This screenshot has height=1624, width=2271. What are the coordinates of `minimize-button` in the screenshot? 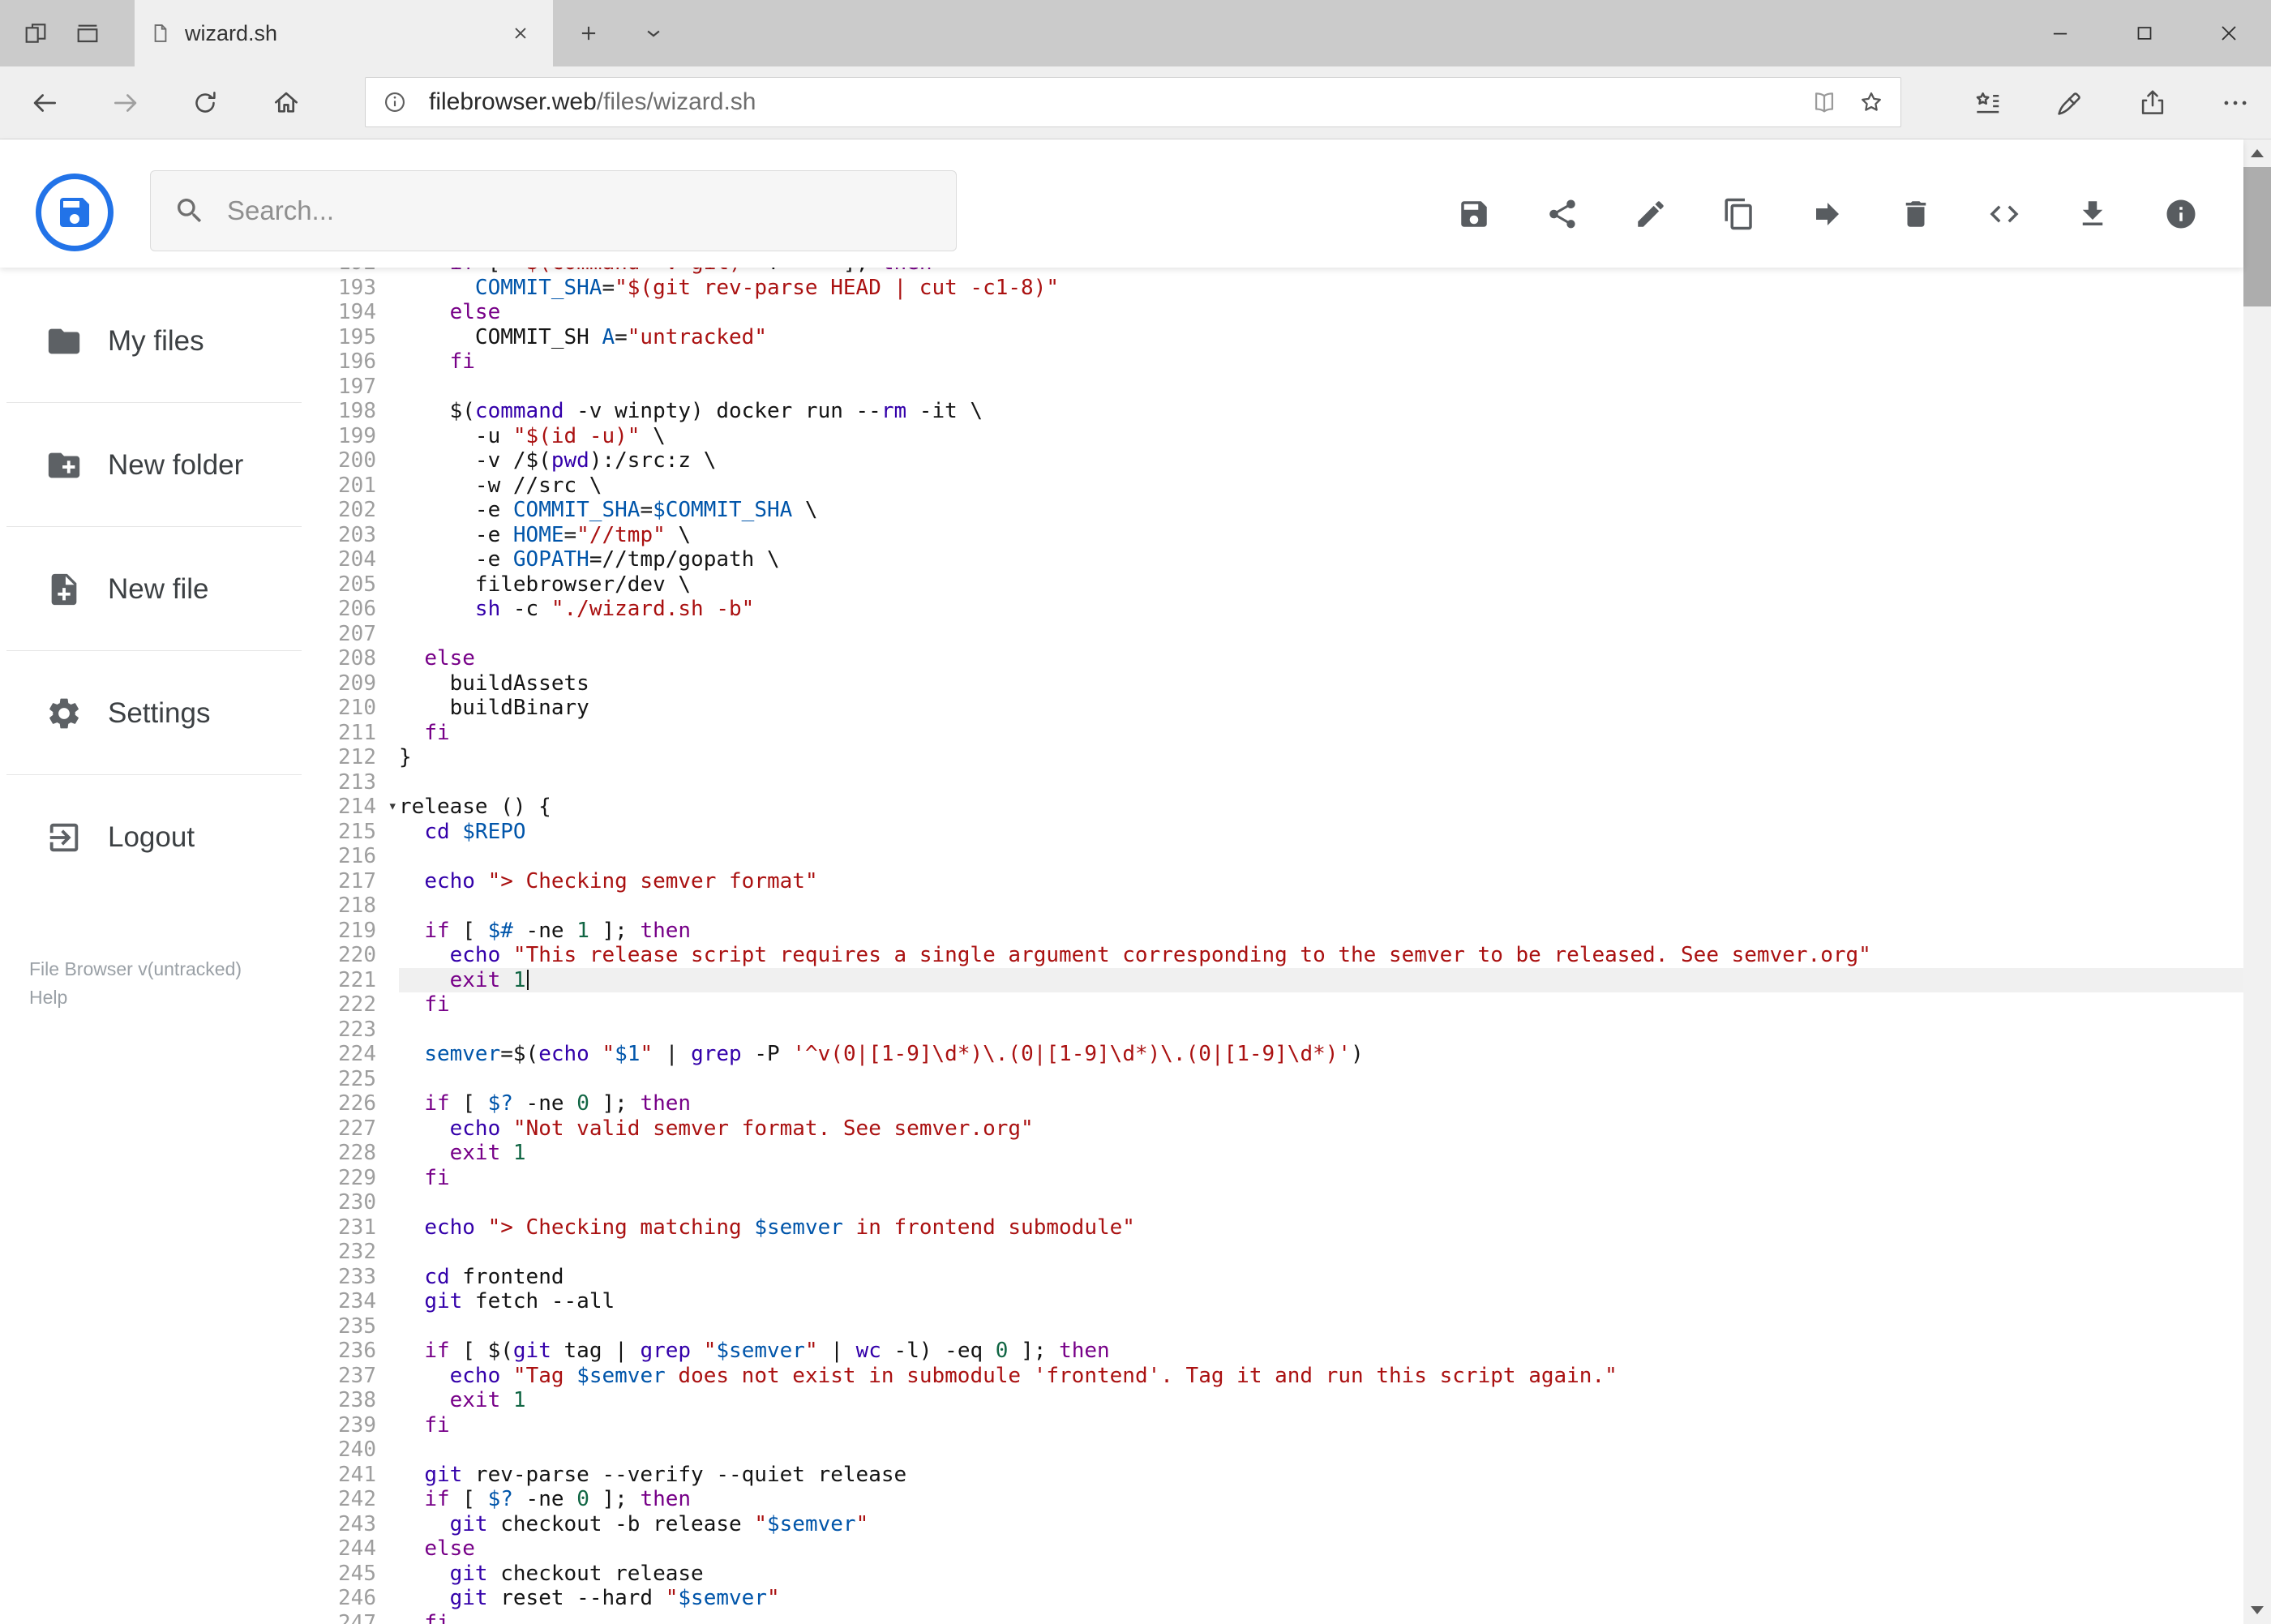 It's located at (2060, 33).